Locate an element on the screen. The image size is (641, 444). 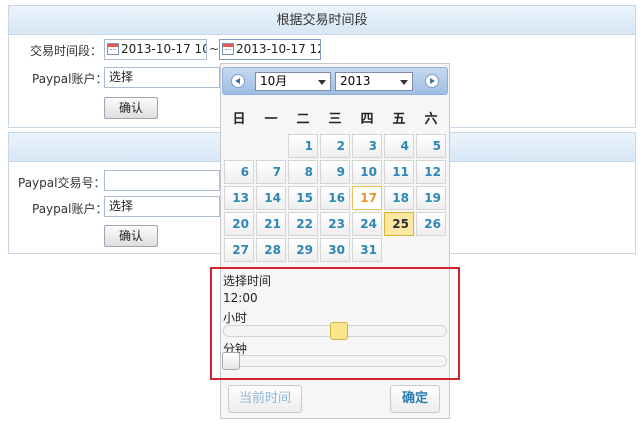
calendar-day: 31 is located at coordinates (367, 250).